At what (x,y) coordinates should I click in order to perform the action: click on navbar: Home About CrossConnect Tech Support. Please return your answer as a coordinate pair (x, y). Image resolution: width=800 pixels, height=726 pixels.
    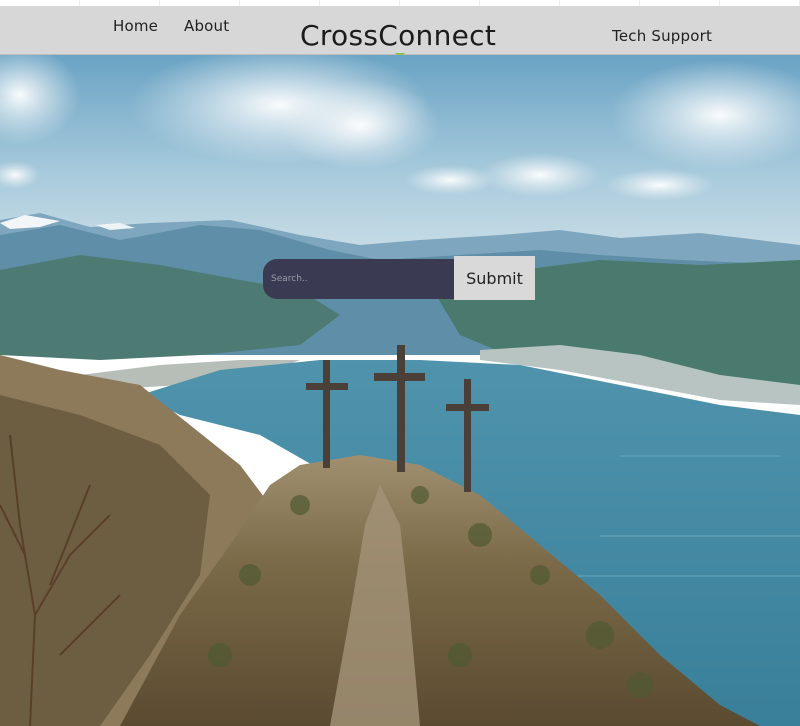
    Looking at the image, I should click on (400, 32).